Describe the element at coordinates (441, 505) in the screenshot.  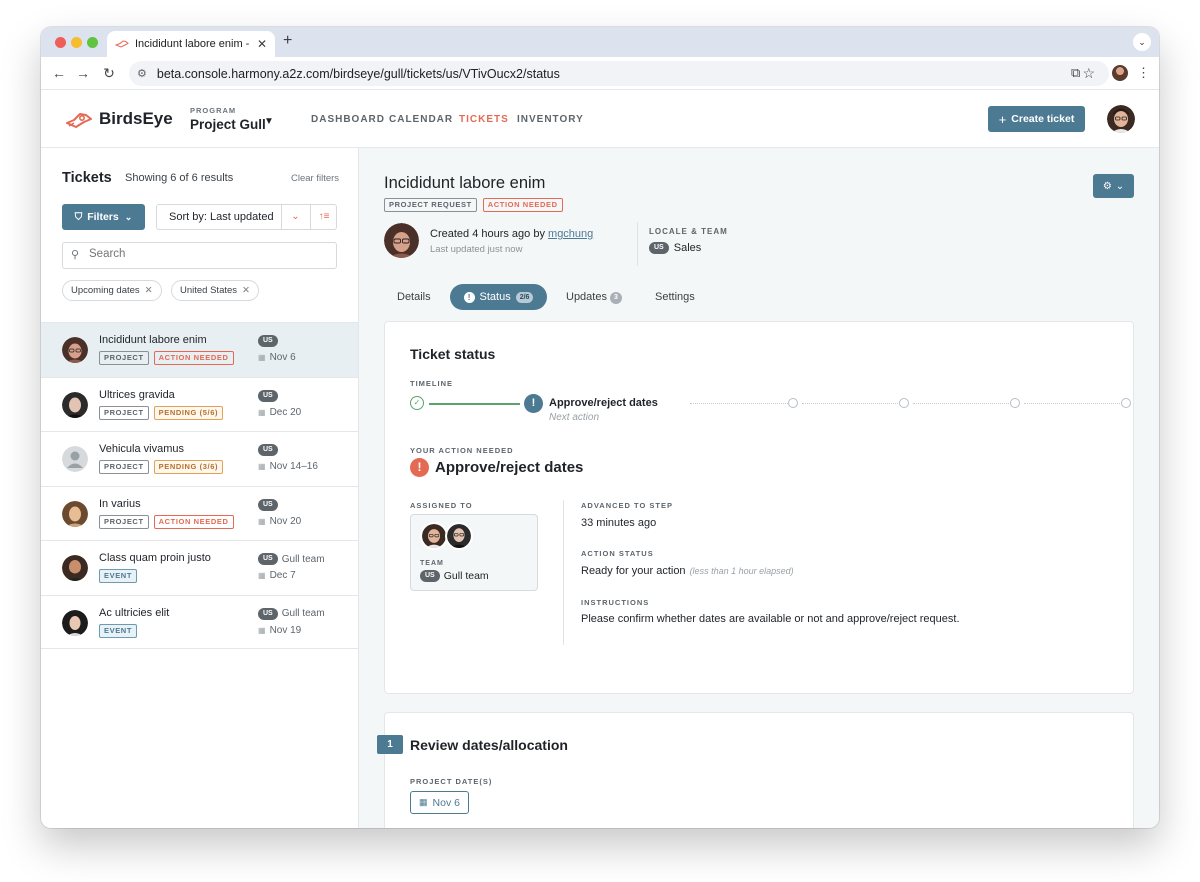
I see `assigned-to-label: ASSIGNED TO` at that location.